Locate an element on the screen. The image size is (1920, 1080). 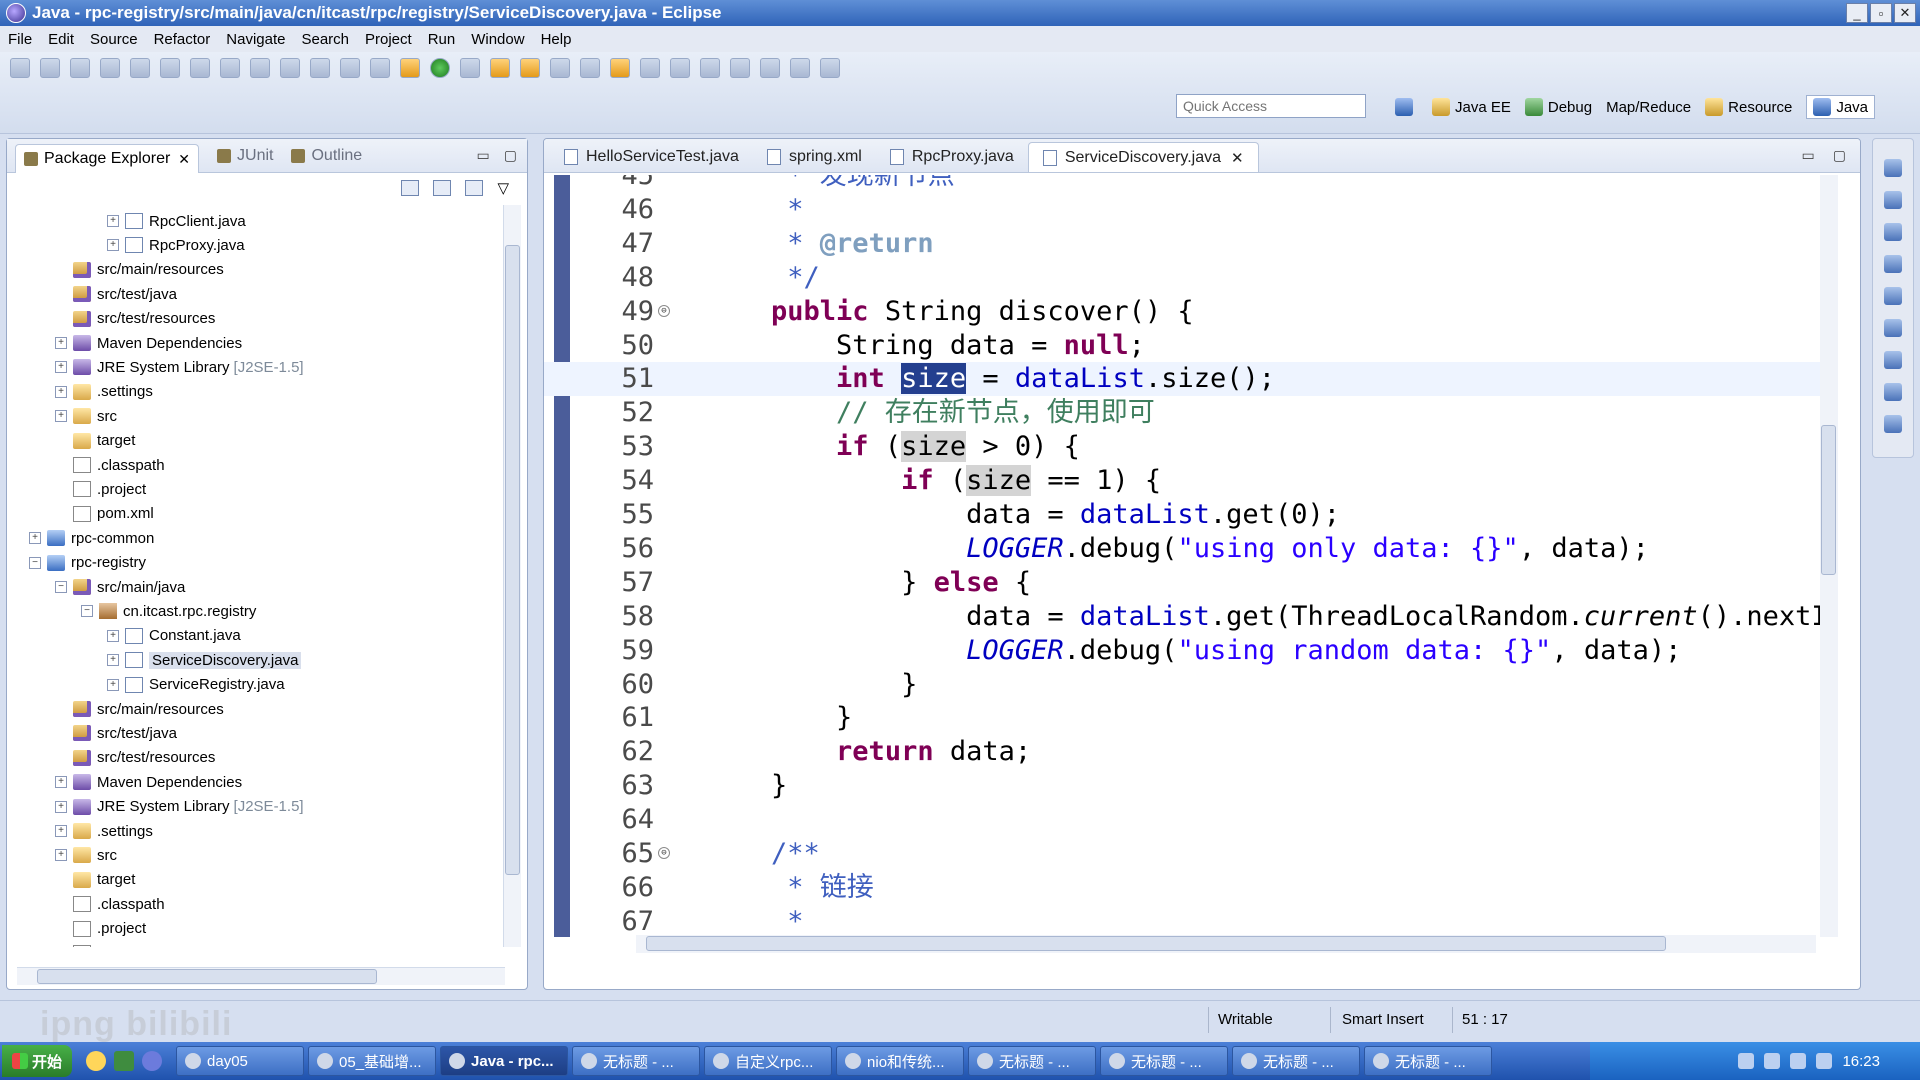
minimize-button: _ is located at coordinates (1857, 13).